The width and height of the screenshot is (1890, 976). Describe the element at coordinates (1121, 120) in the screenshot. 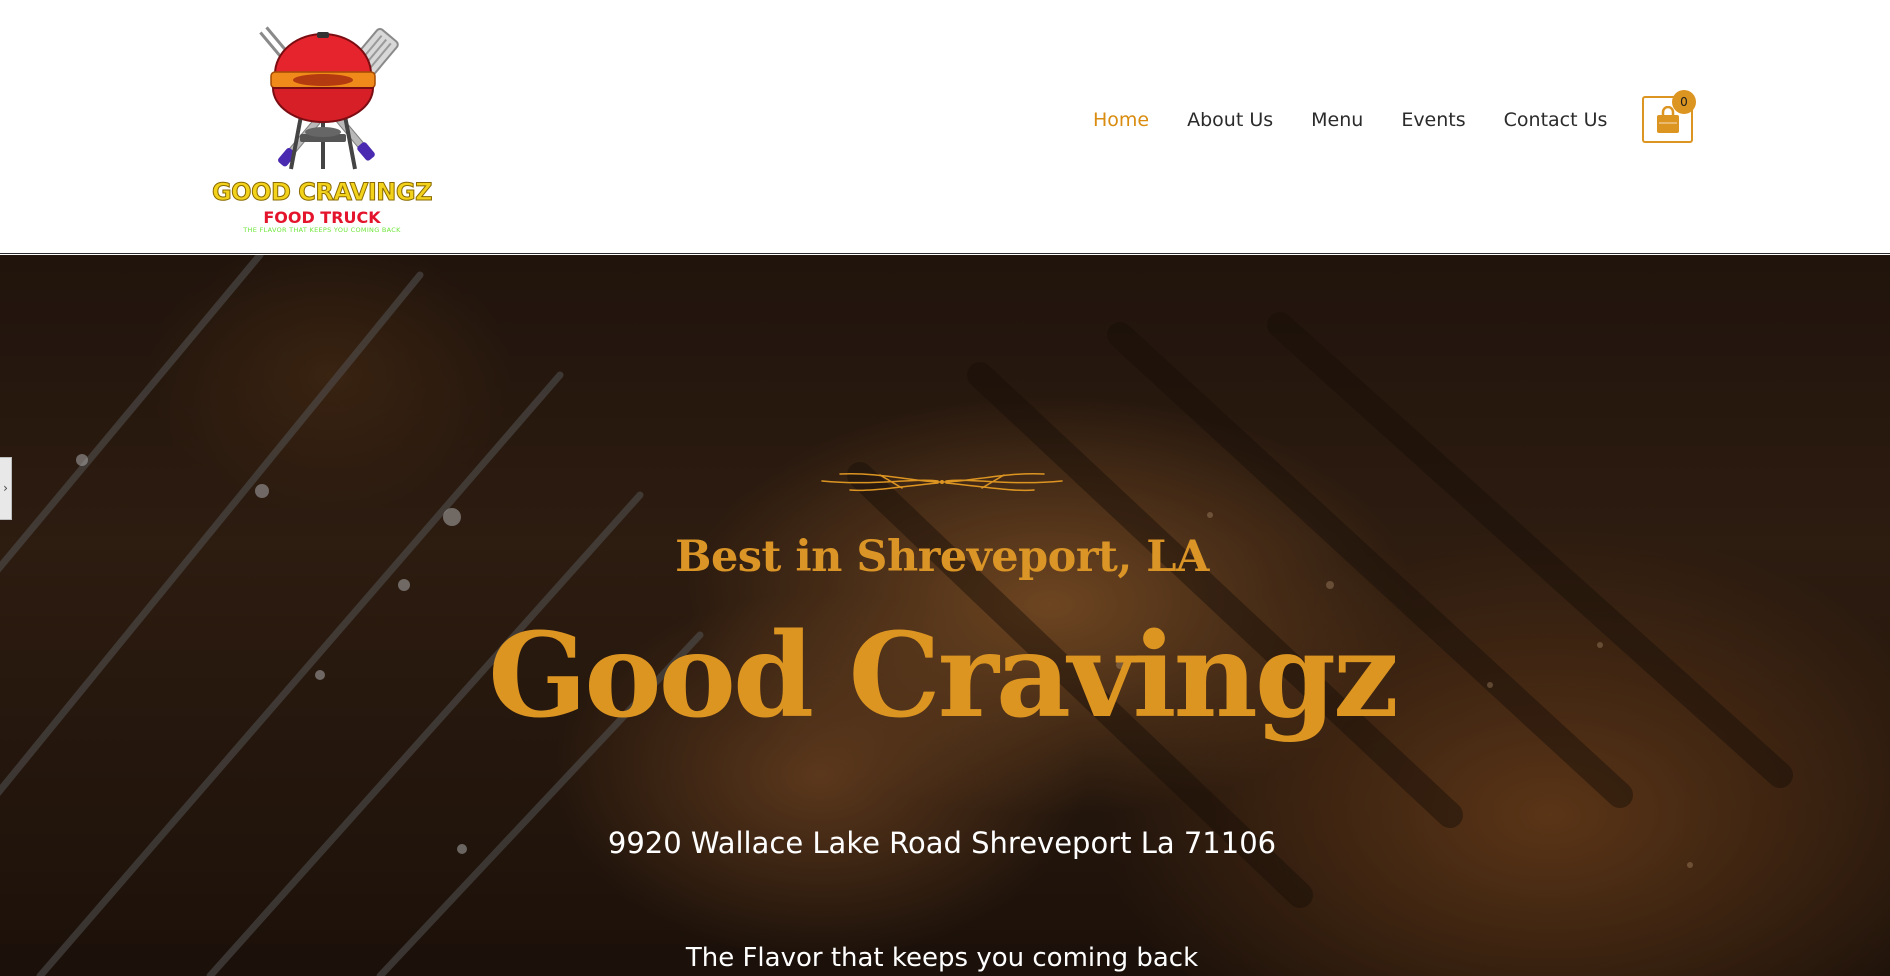

I see `nav-item-home: Home` at that location.